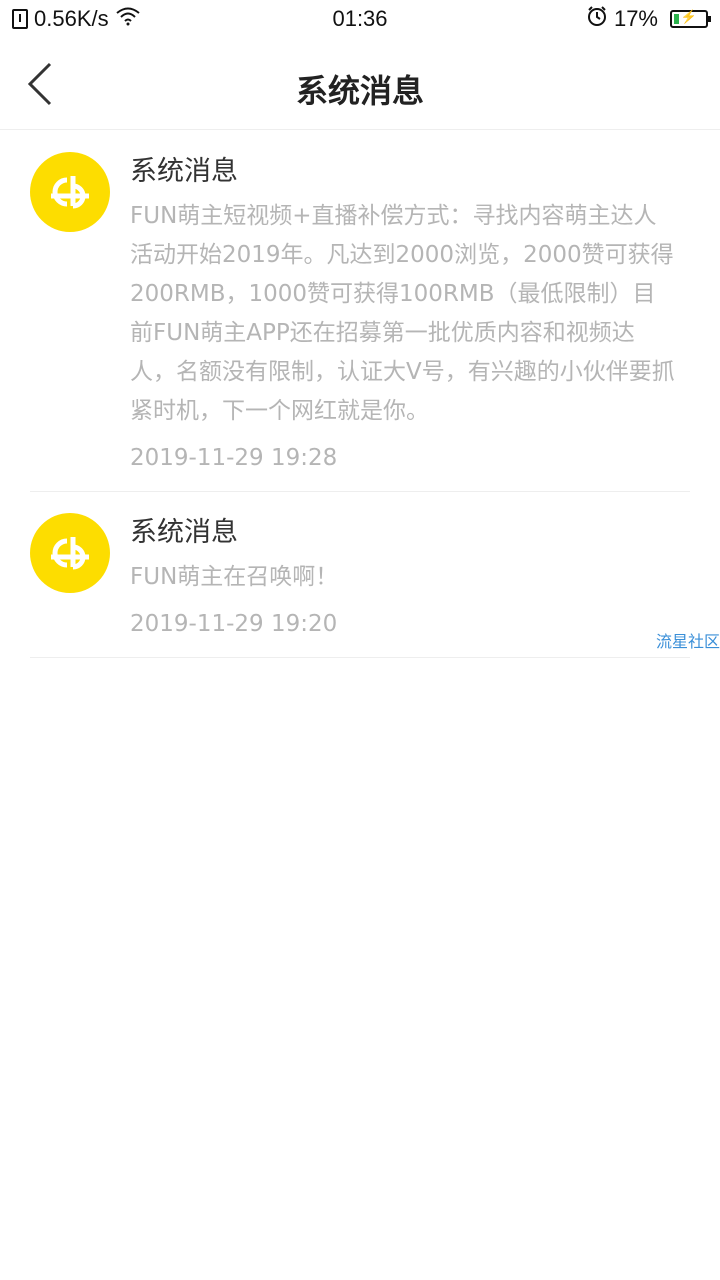  Describe the element at coordinates (635, 18) in the screenshot. I see `battery-percent: 17%` at that location.